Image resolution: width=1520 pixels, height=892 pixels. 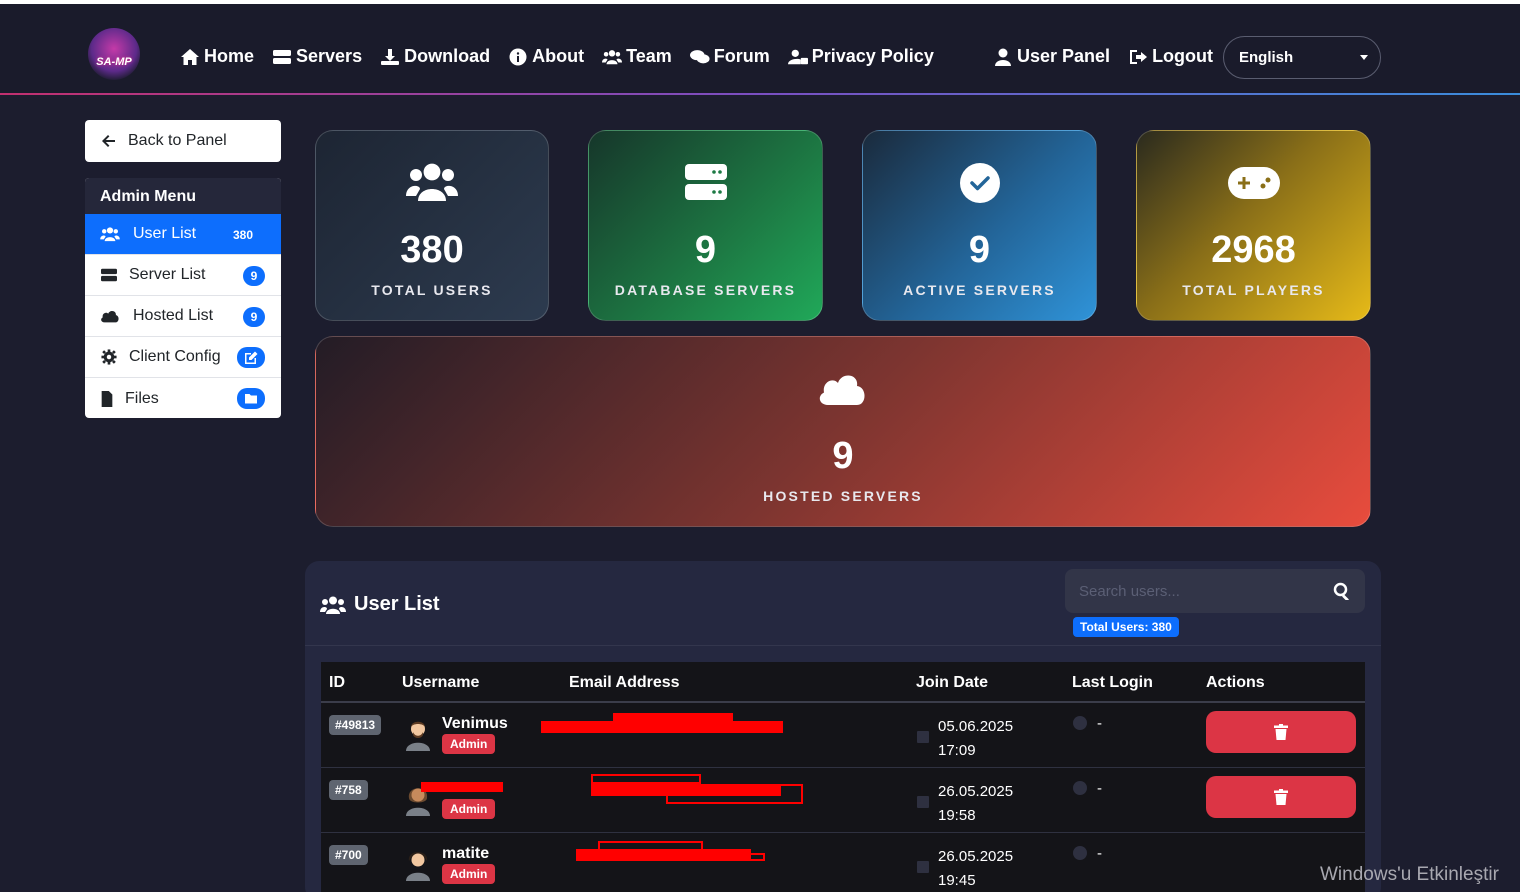 I want to click on nav-privacy: Privacy Policy, so click(x=860, y=56).